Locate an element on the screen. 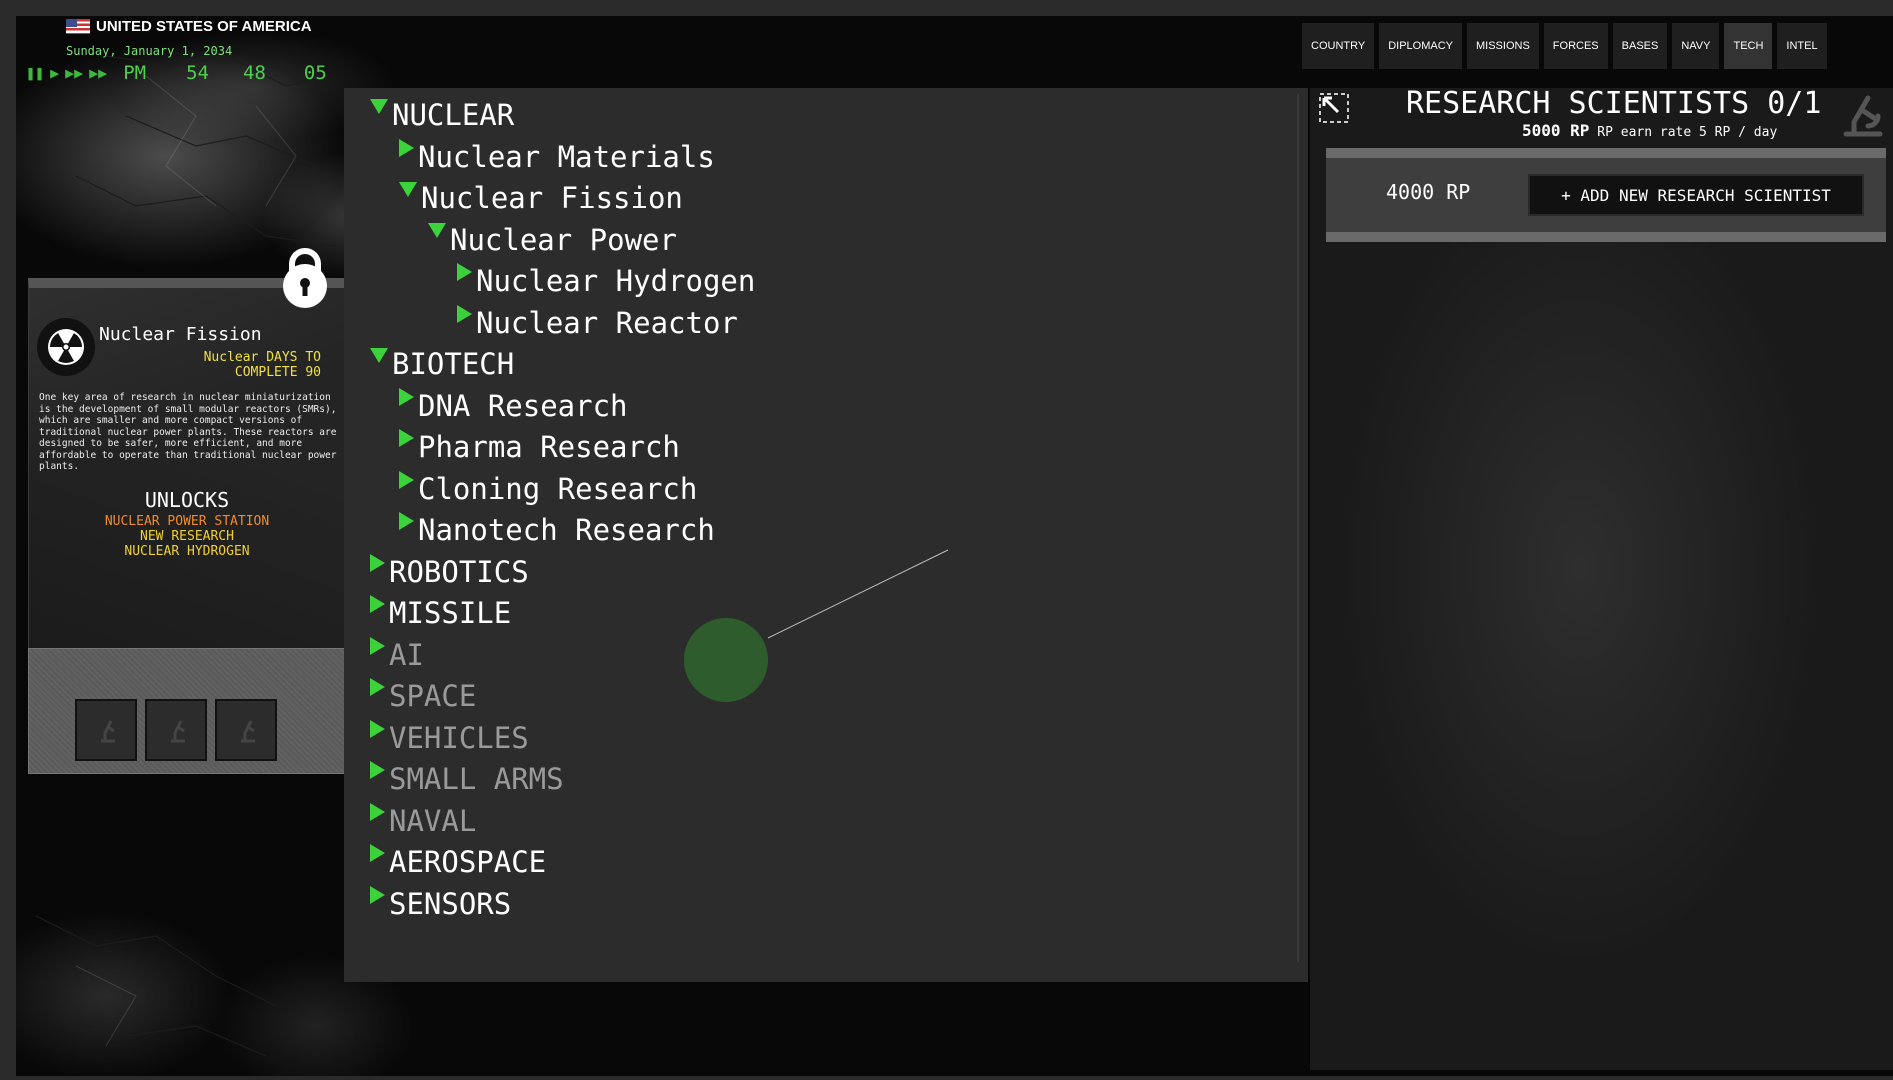 The height and width of the screenshot is (1080, 1893). research-scientists-title: RESEARCH SCIENTISTS 0/1 is located at coordinates (1614, 103).